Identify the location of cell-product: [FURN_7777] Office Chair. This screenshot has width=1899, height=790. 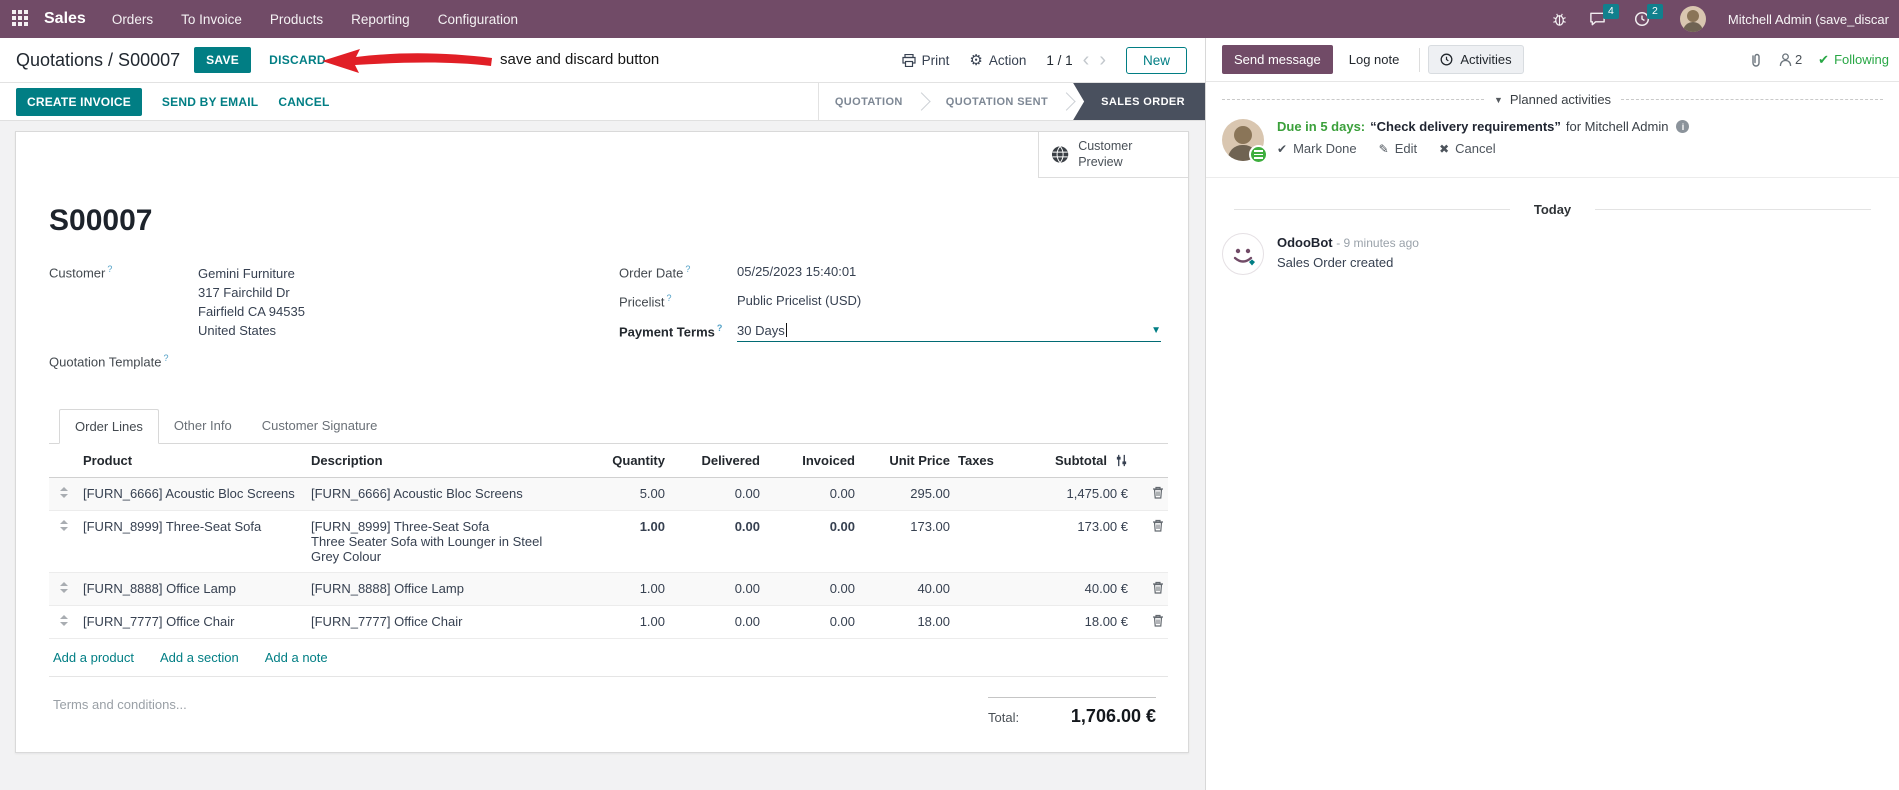
(193, 622).